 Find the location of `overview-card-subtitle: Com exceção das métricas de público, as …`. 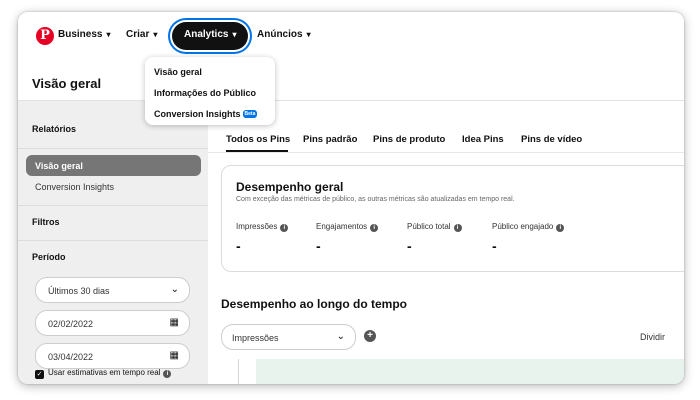

overview-card-subtitle: Com exceção das métricas de público, as … is located at coordinates (375, 199).